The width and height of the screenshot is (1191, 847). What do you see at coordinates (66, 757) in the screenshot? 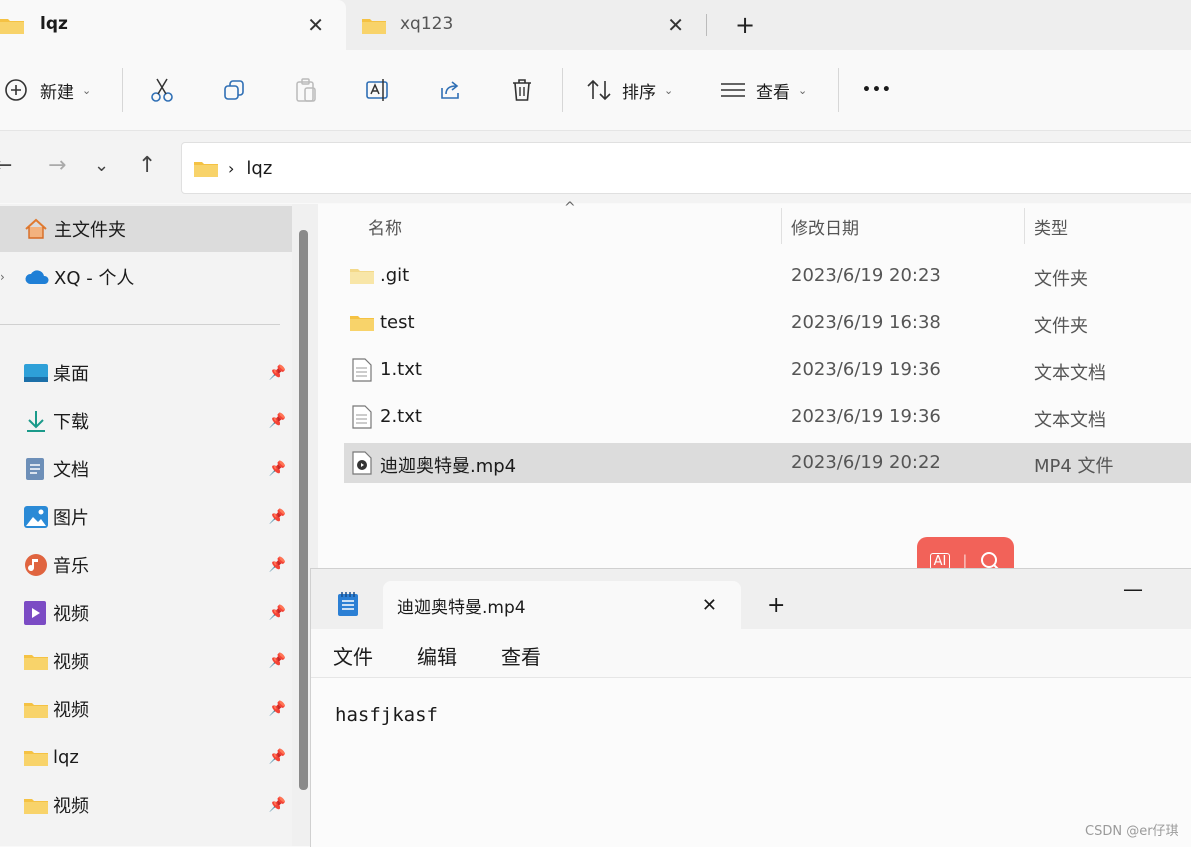
I see `sidebar-item-label: lqz` at bounding box center [66, 757].